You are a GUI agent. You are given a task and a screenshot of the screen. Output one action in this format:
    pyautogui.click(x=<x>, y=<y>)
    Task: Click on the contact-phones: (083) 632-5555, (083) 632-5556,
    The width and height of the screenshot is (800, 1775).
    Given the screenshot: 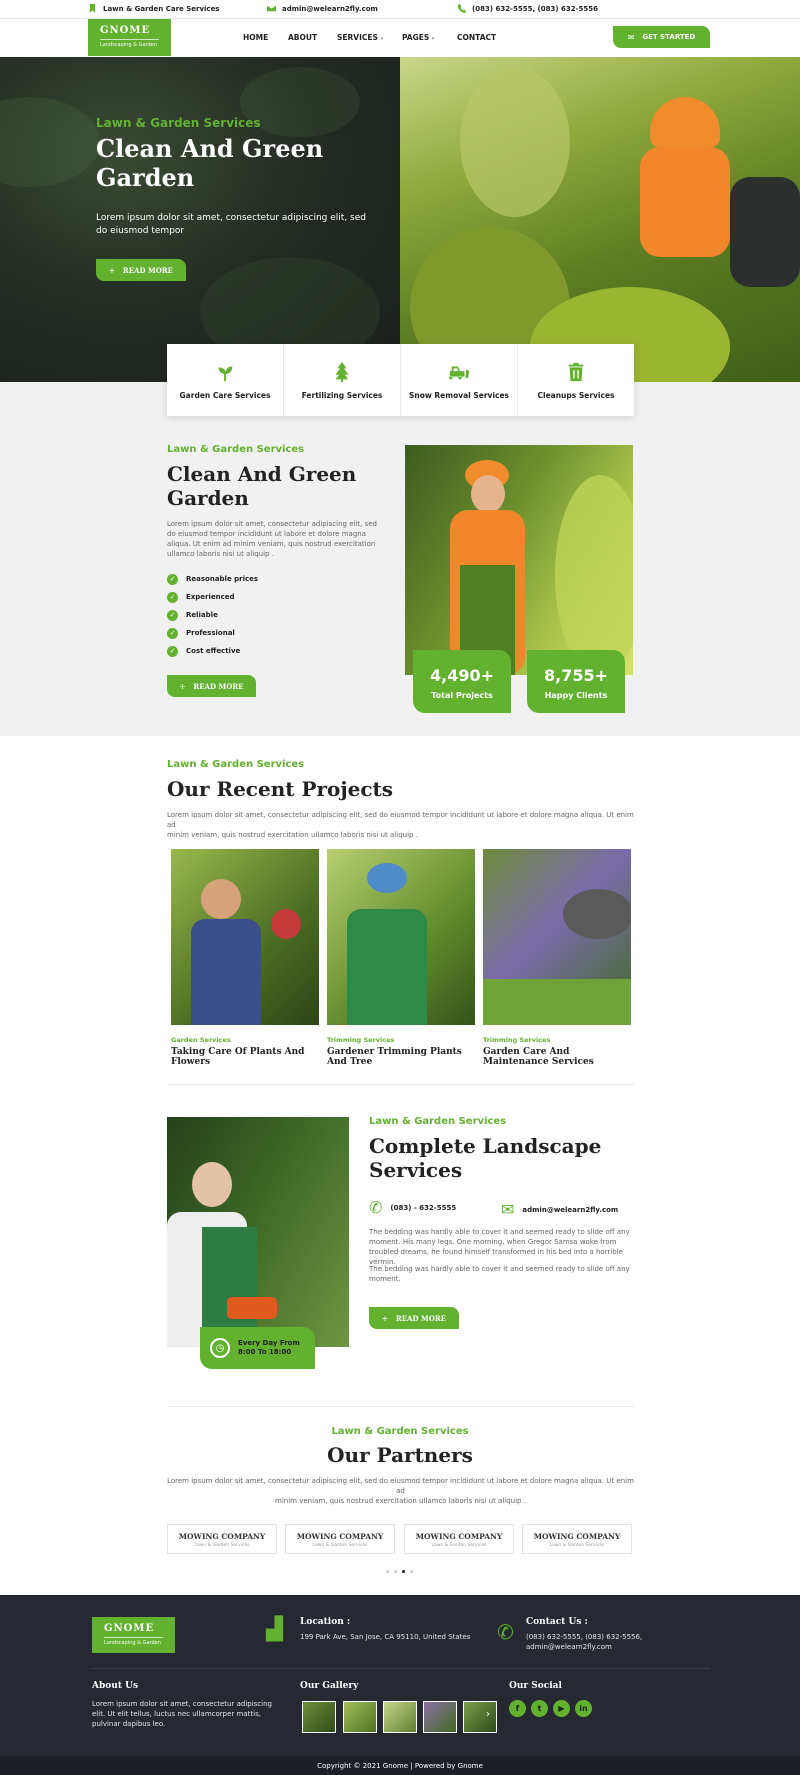 What is the action you would take?
    pyautogui.click(x=584, y=1637)
    